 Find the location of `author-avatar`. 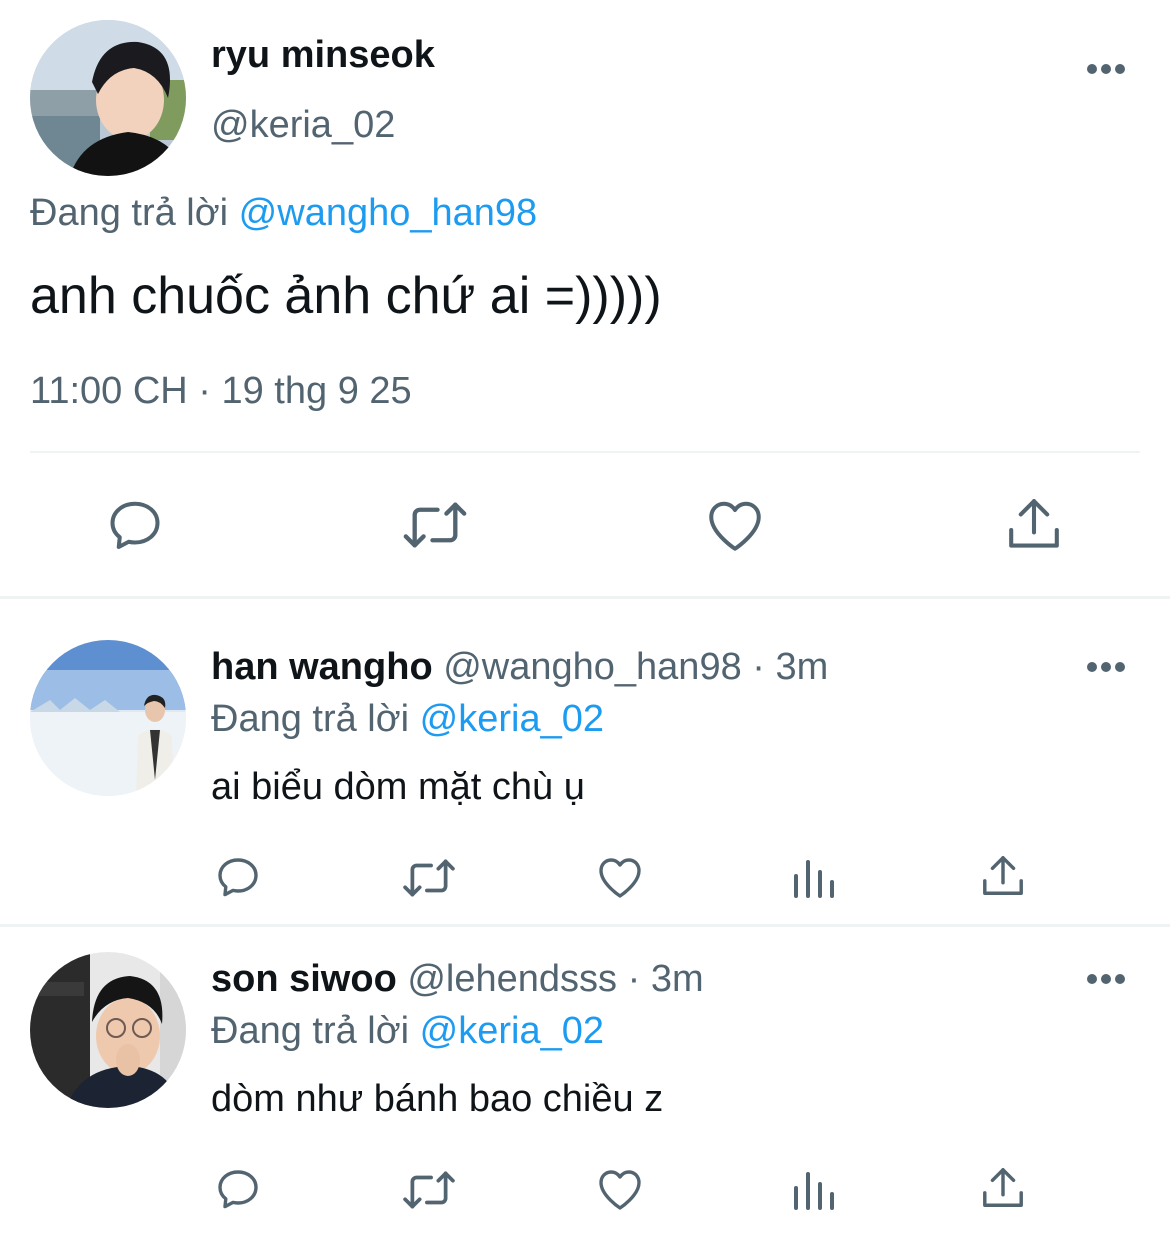

author-avatar is located at coordinates (108, 98).